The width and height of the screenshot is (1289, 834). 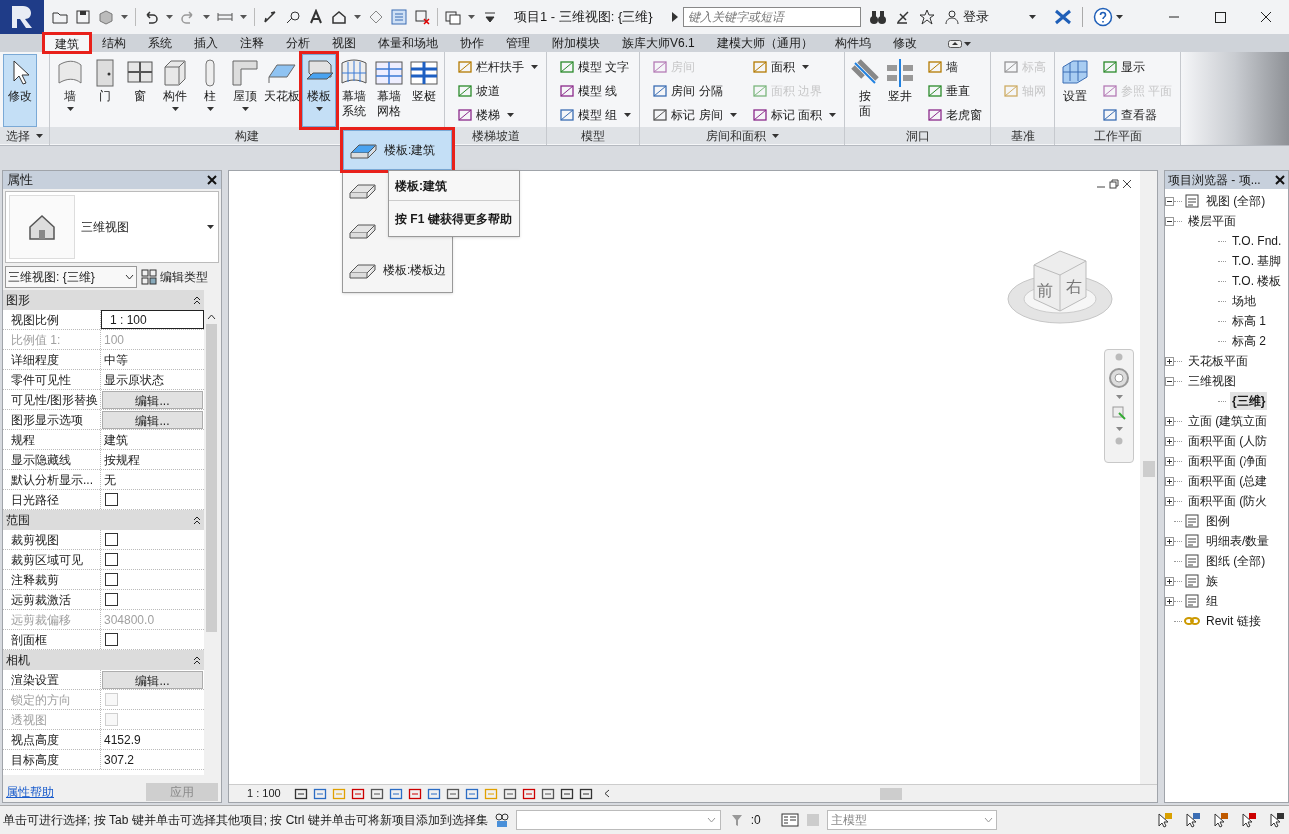 What do you see at coordinates (52, 679) in the screenshot?
I see `property-label: 渲染设置` at bounding box center [52, 679].